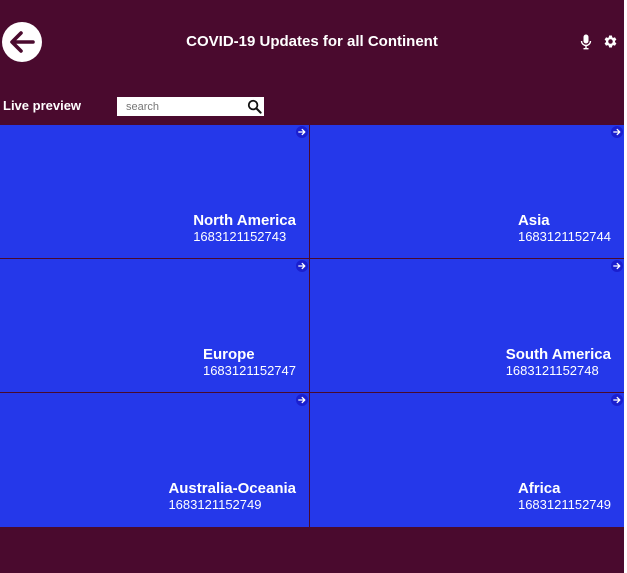  I want to click on card-info: Europe 1683121152747, so click(249, 362).